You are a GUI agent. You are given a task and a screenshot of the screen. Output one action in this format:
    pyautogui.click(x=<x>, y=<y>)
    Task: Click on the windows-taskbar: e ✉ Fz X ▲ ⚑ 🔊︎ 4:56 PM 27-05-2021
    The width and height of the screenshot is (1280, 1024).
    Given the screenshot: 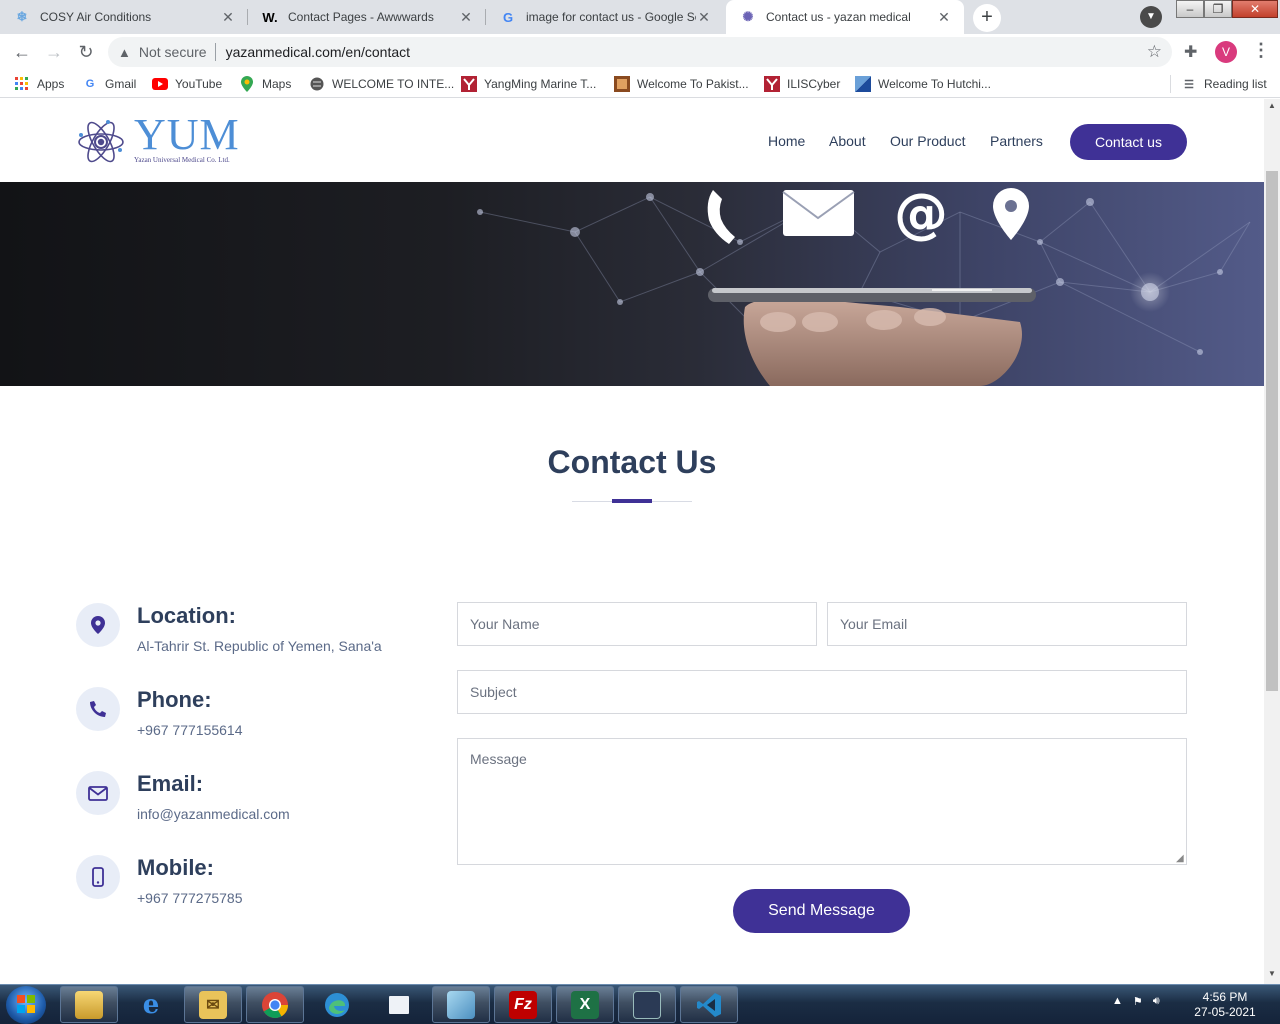 What is the action you would take?
    pyautogui.click(x=640, y=1004)
    